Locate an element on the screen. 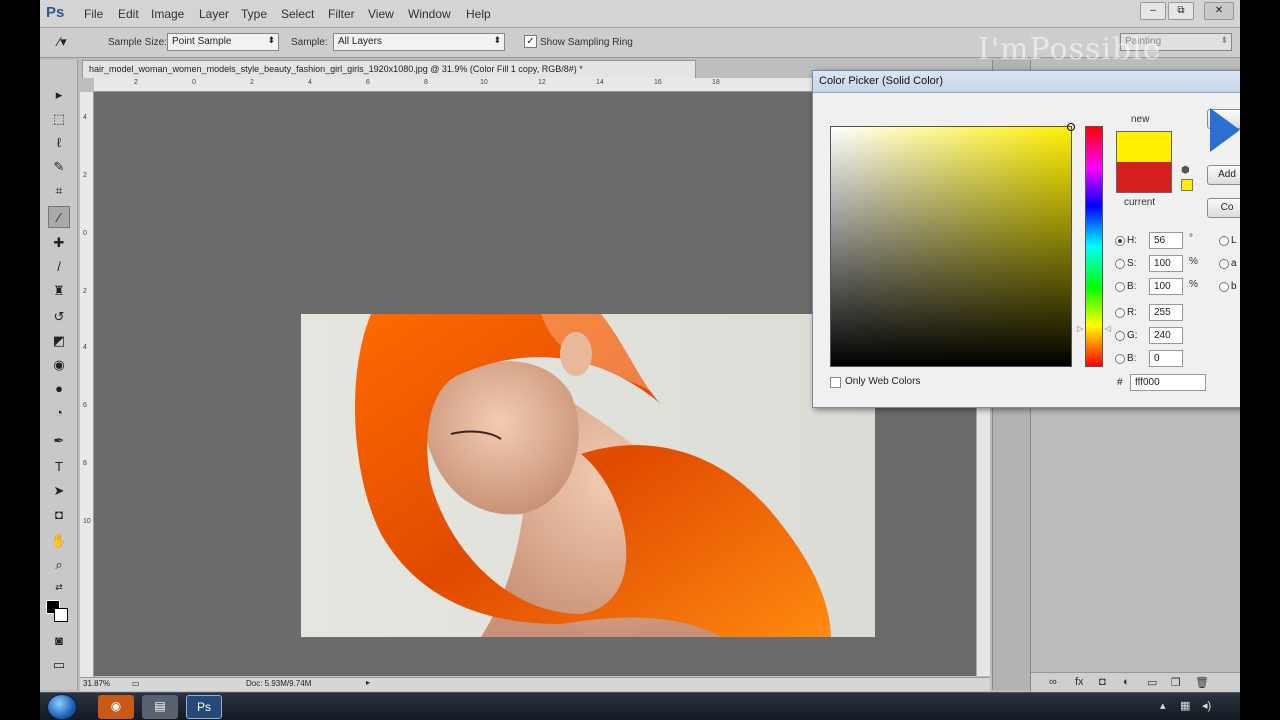  lab-a-label: a is located at coordinates (1234, 263).